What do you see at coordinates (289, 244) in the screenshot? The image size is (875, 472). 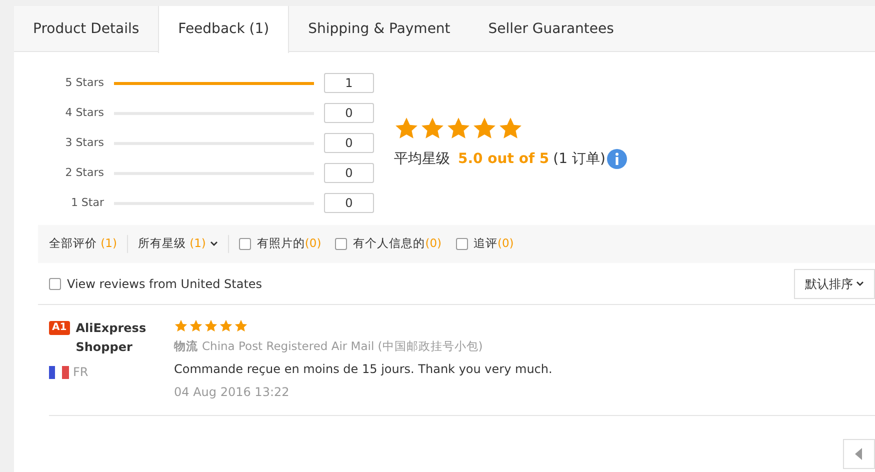 I see `filter-label: 有照片的(0)` at bounding box center [289, 244].